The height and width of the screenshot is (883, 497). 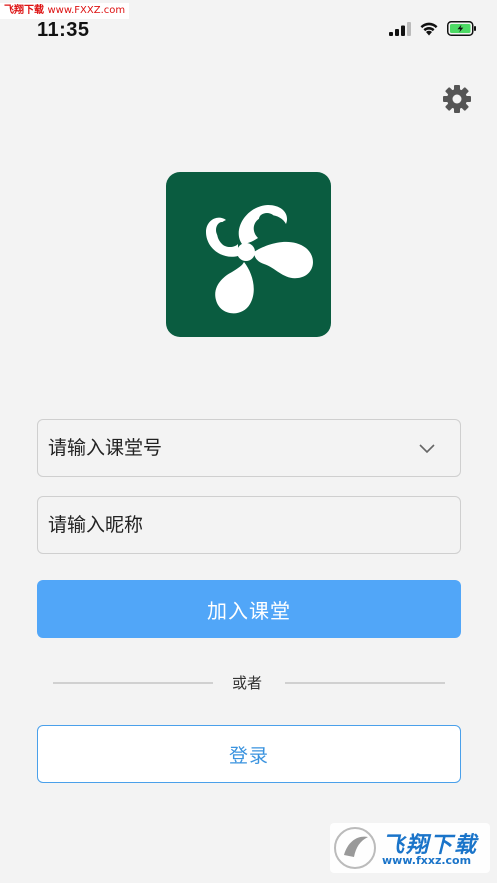 I want to click on watermark-top-url: www.FXXZ.com, so click(x=86, y=10).